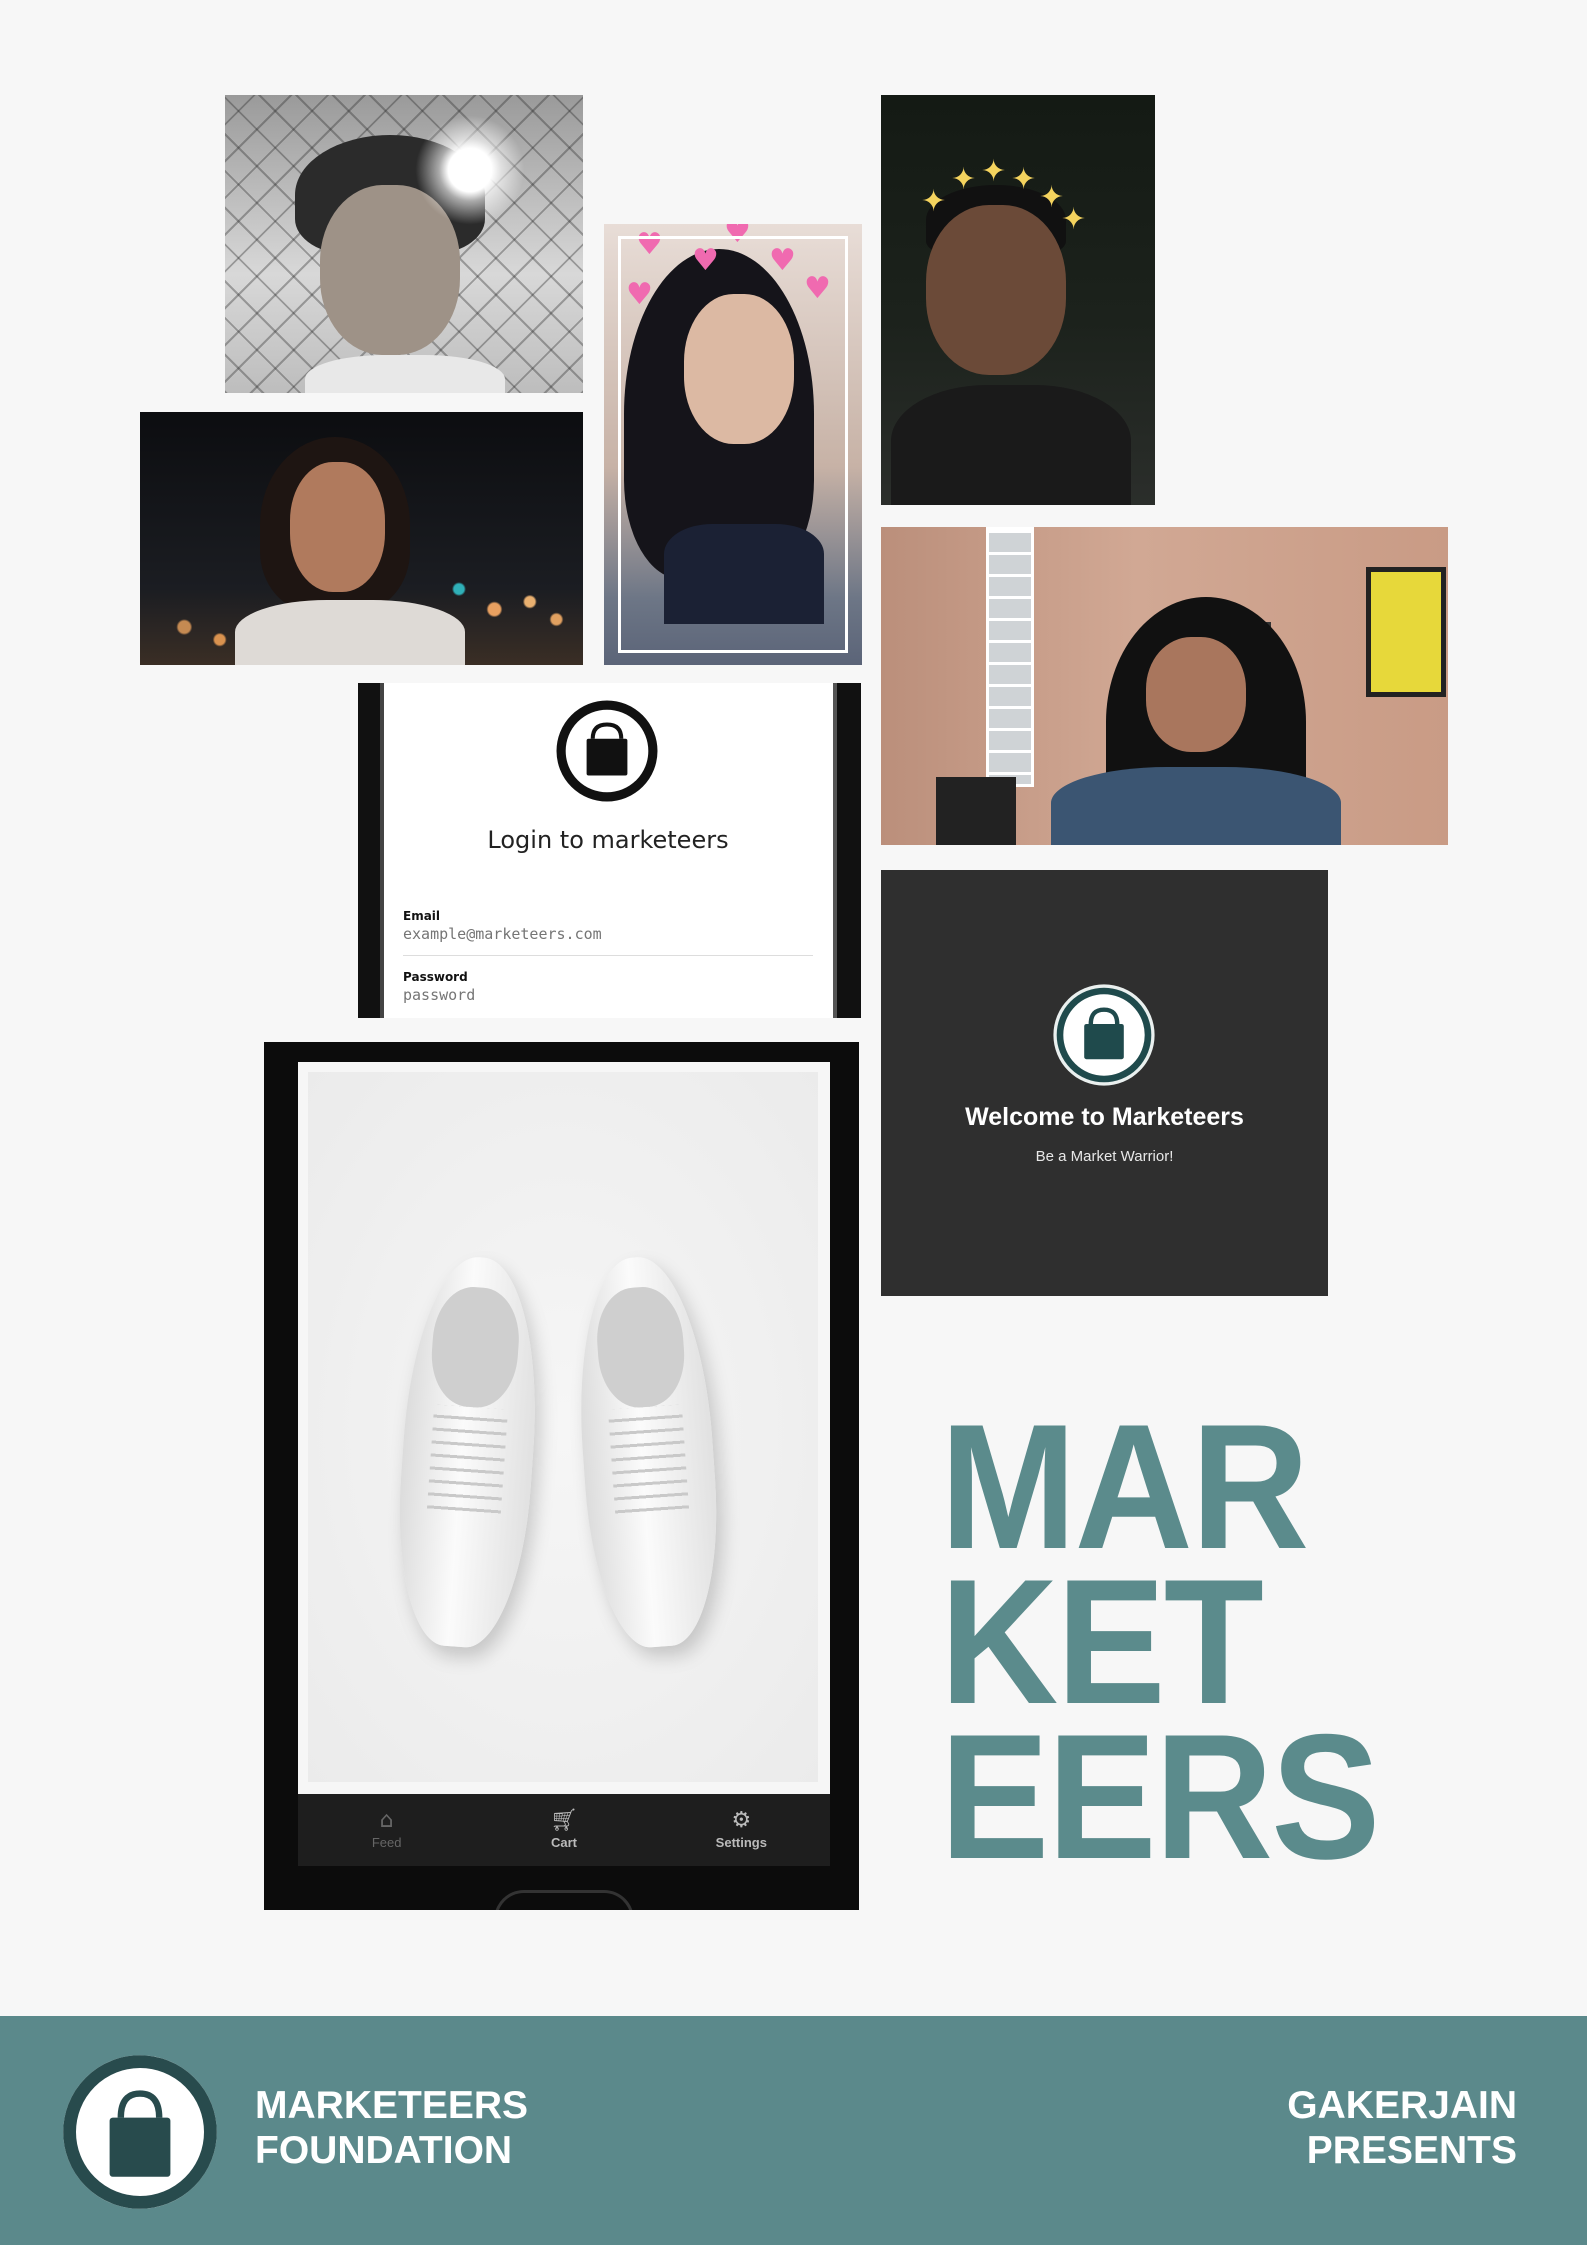 This screenshot has height=2245, width=1587. What do you see at coordinates (733, 444) in the screenshot?
I see `team-photo-3: ♥ ♥ ♥ ♥ ♥ ♥` at bounding box center [733, 444].